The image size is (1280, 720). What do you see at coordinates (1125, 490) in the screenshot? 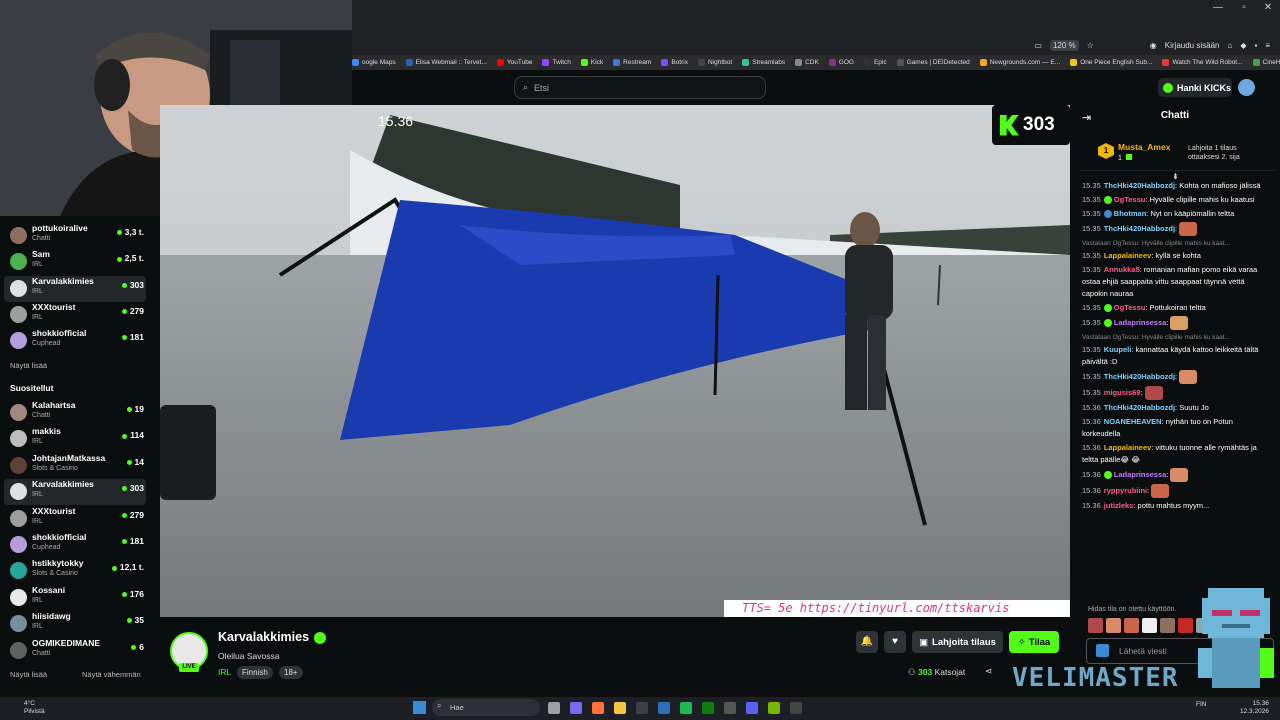
I see `chat-username: ryppyrubiini` at bounding box center [1125, 490].